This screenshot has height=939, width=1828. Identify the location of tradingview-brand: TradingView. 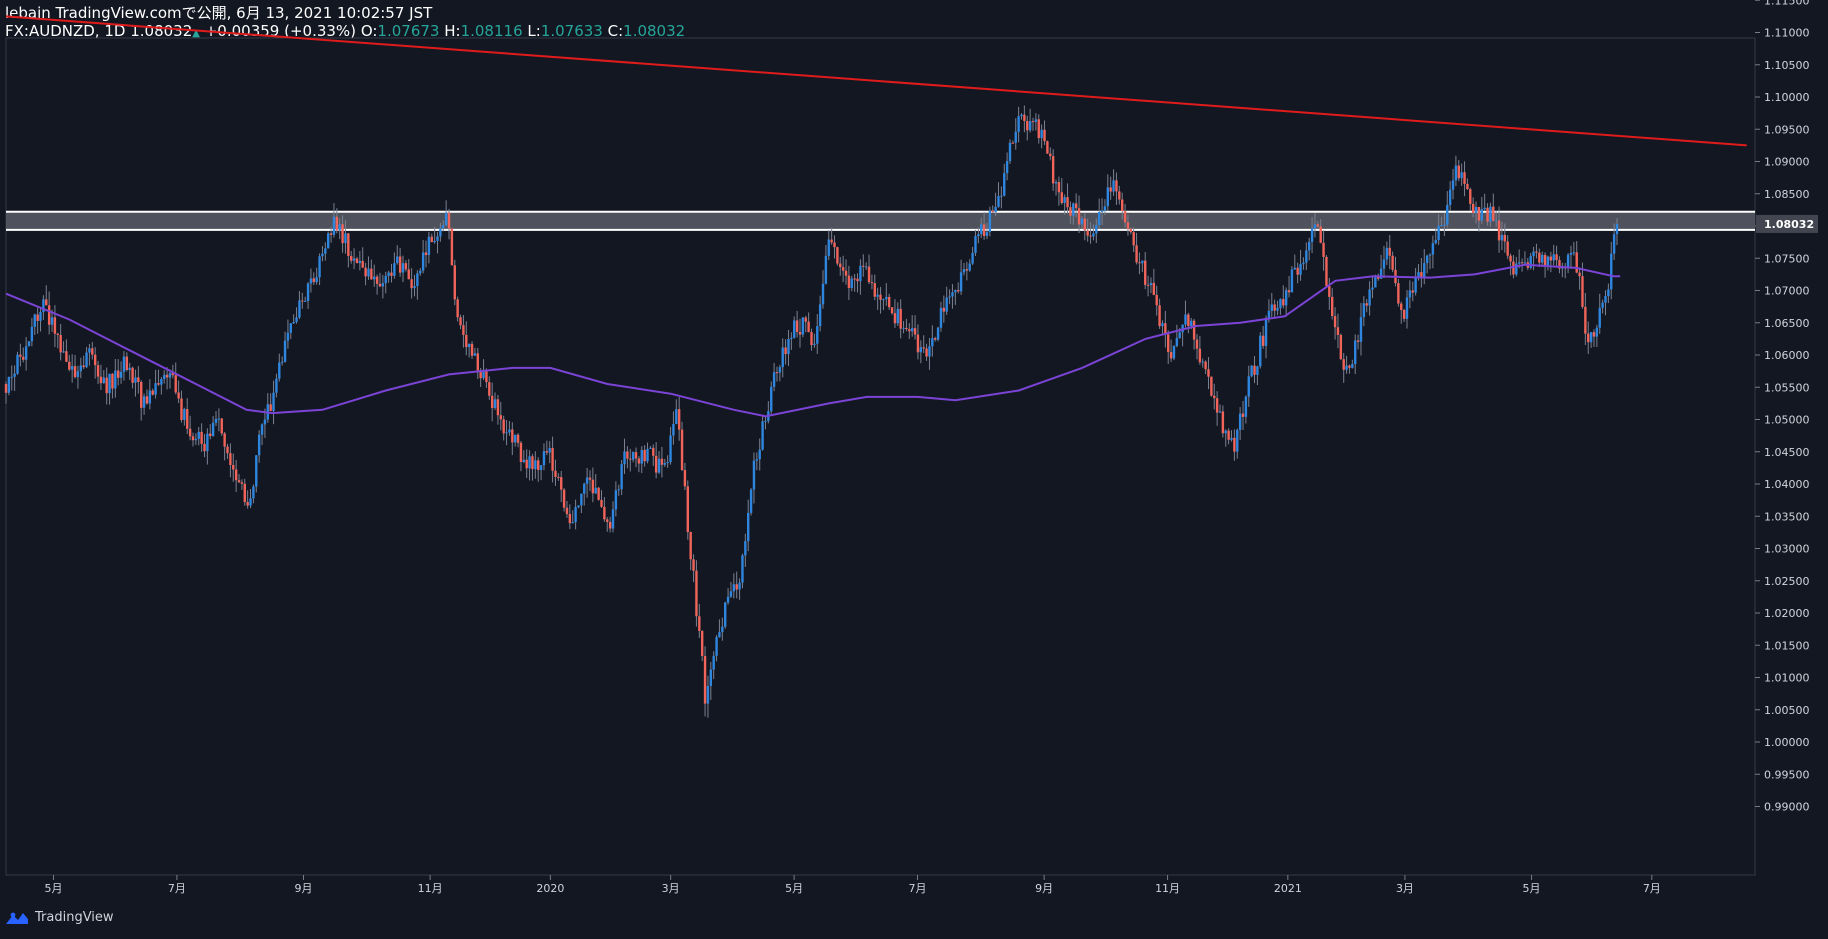
(74, 917).